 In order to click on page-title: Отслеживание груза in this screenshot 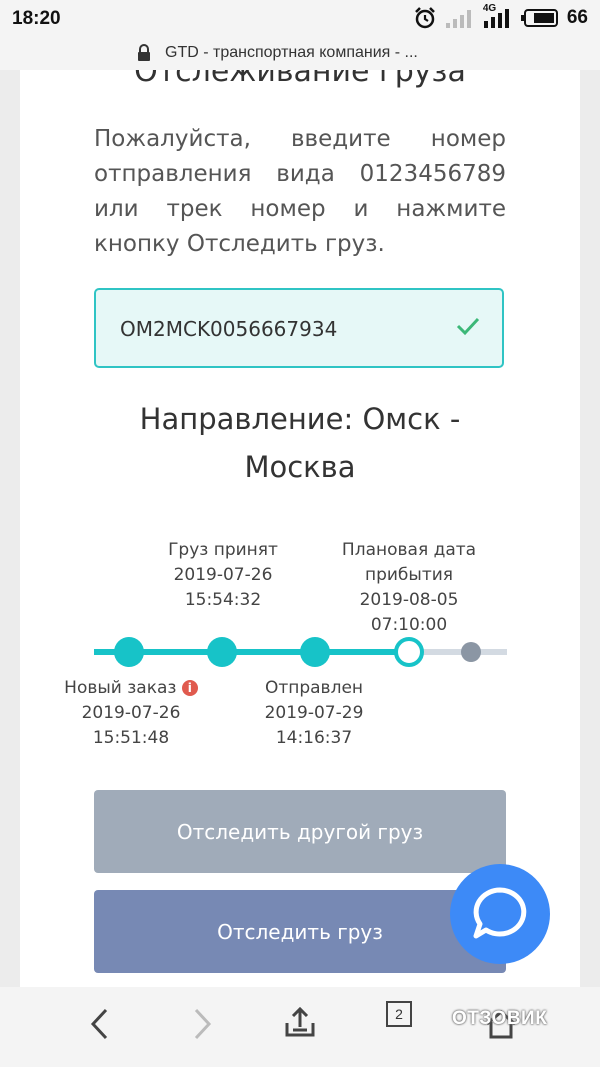, I will do `click(300, 79)`.